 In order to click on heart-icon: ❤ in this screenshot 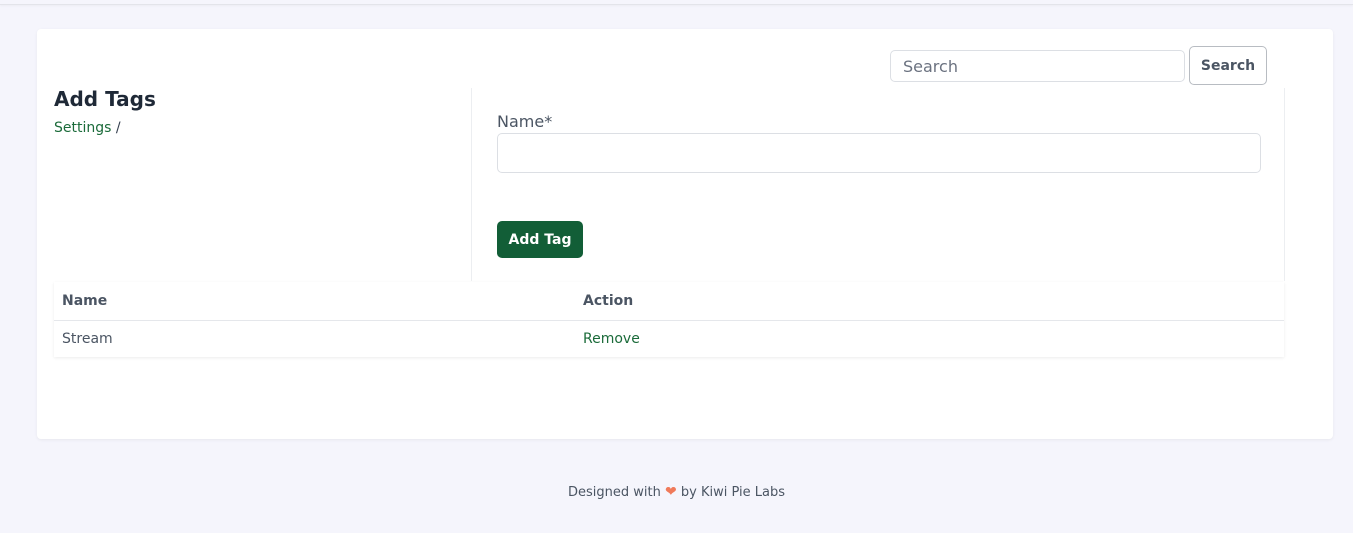, I will do `click(671, 492)`.